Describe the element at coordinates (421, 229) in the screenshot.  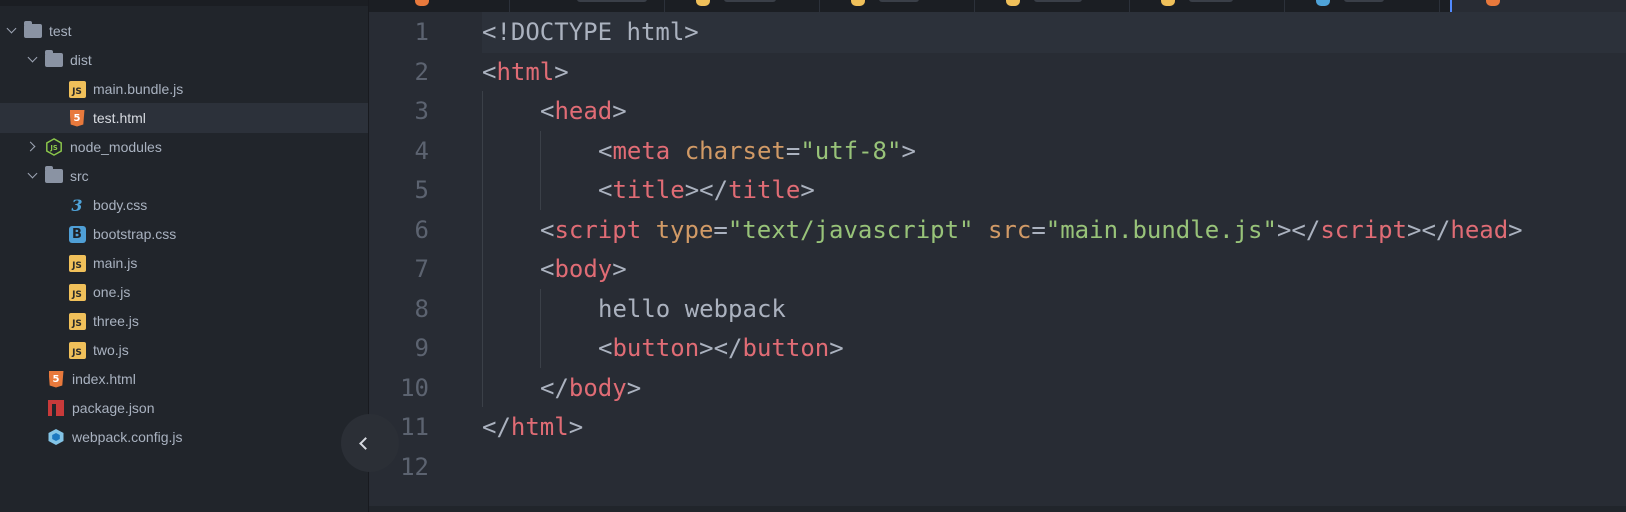
I see `line-number: 6` at that location.